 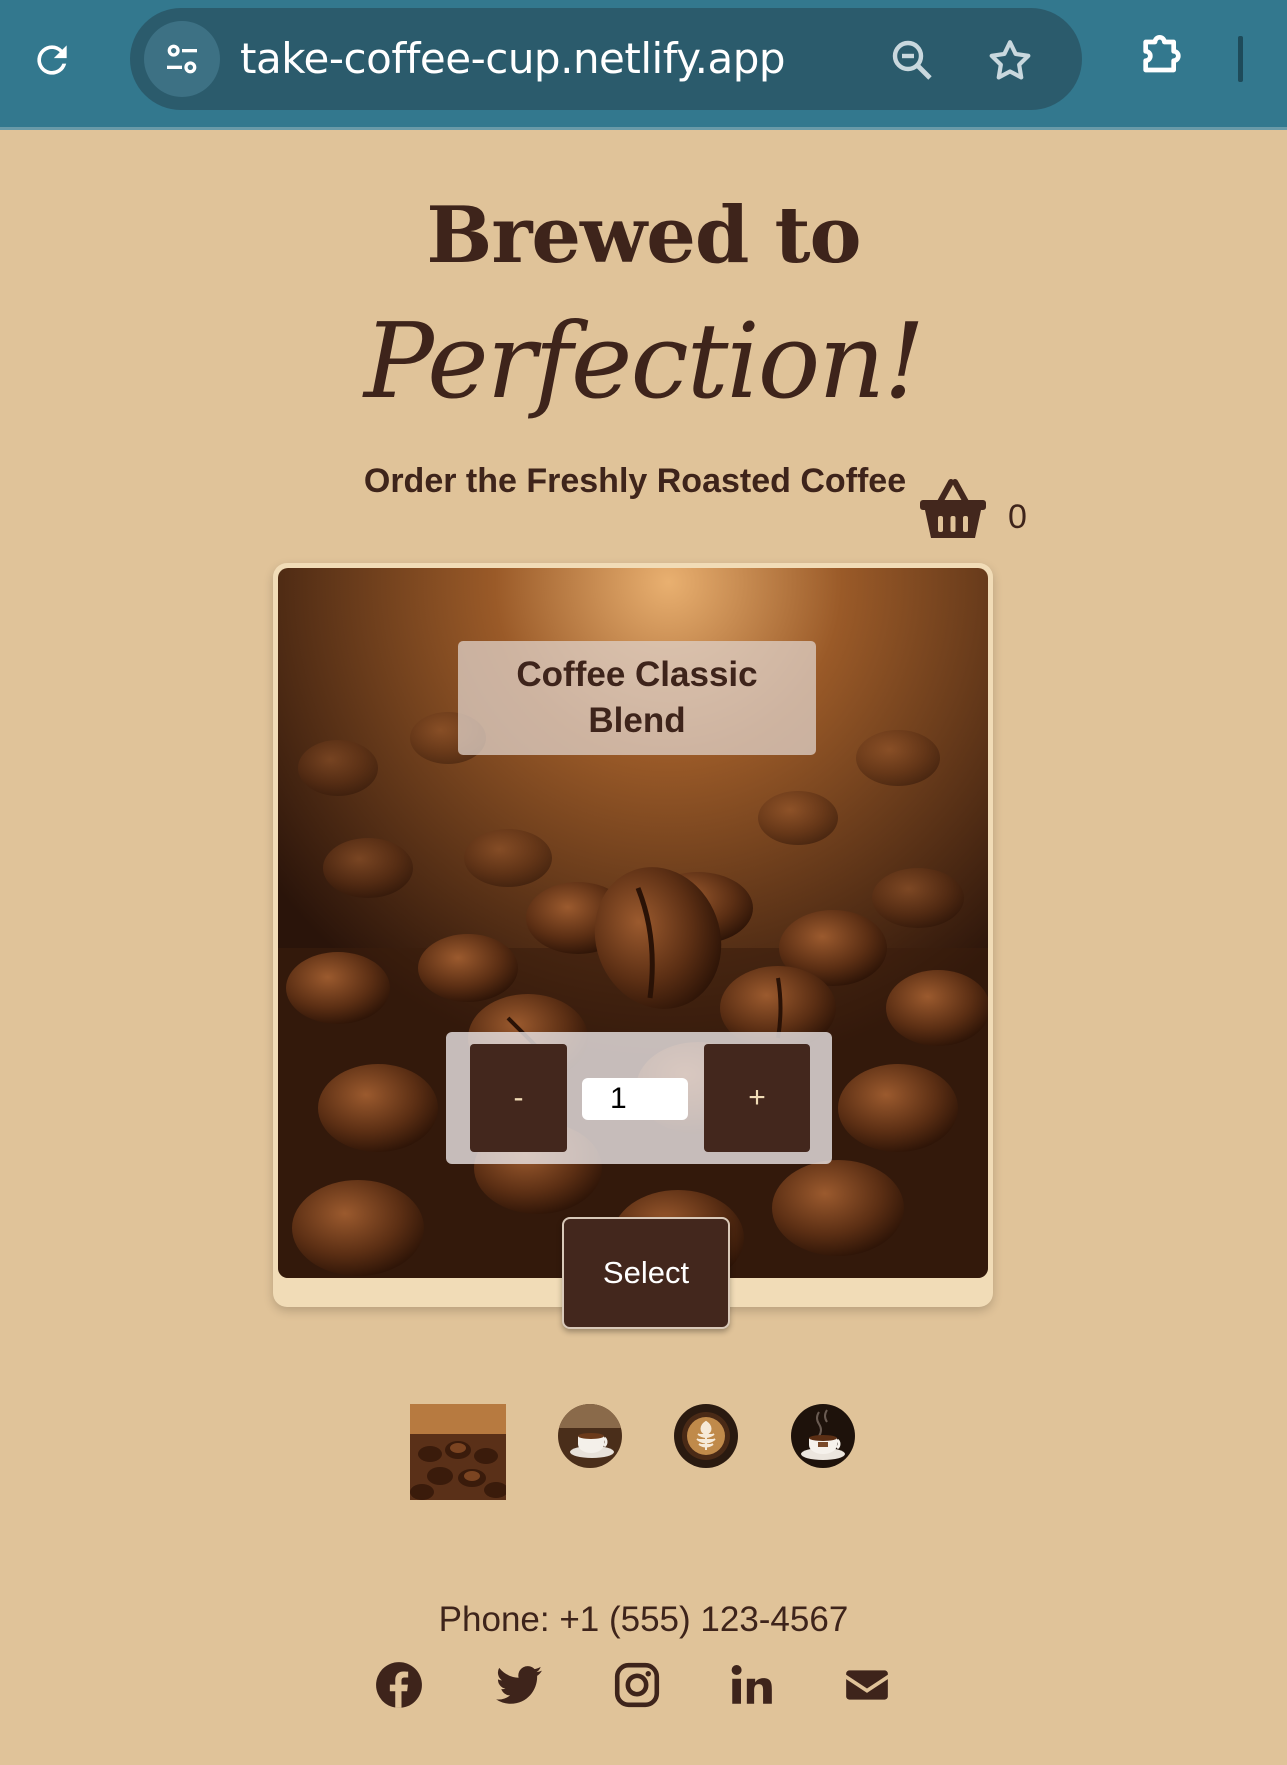 I want to click on browser-toolbar: take-coffee-cup.netlify.app, so click(x=643, y=65).